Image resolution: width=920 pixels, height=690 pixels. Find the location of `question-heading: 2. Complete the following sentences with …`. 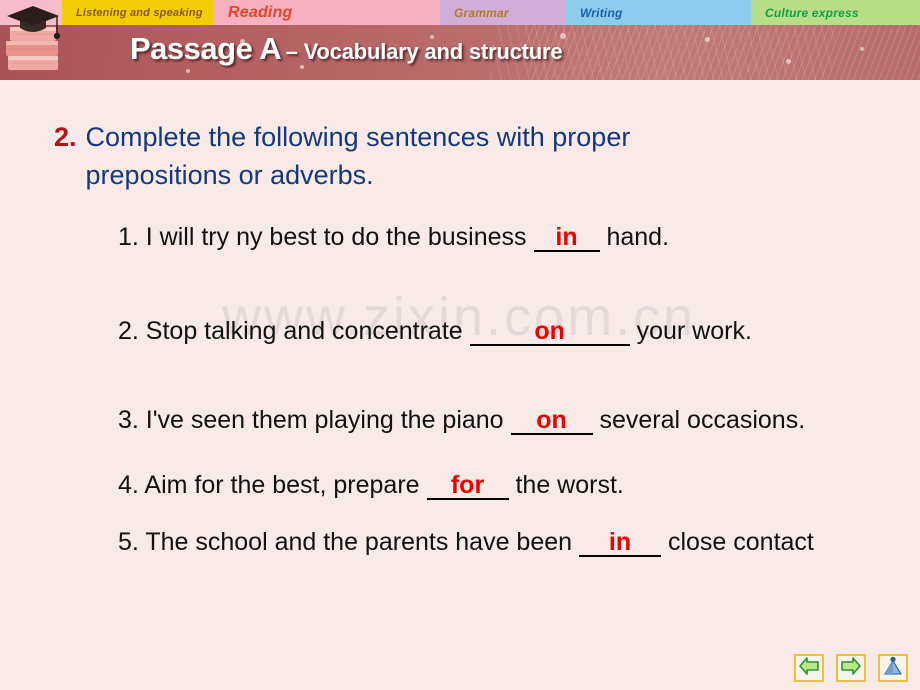

question-heading: 2. Complete the following sentences with … is located at coordinates (414, 156).